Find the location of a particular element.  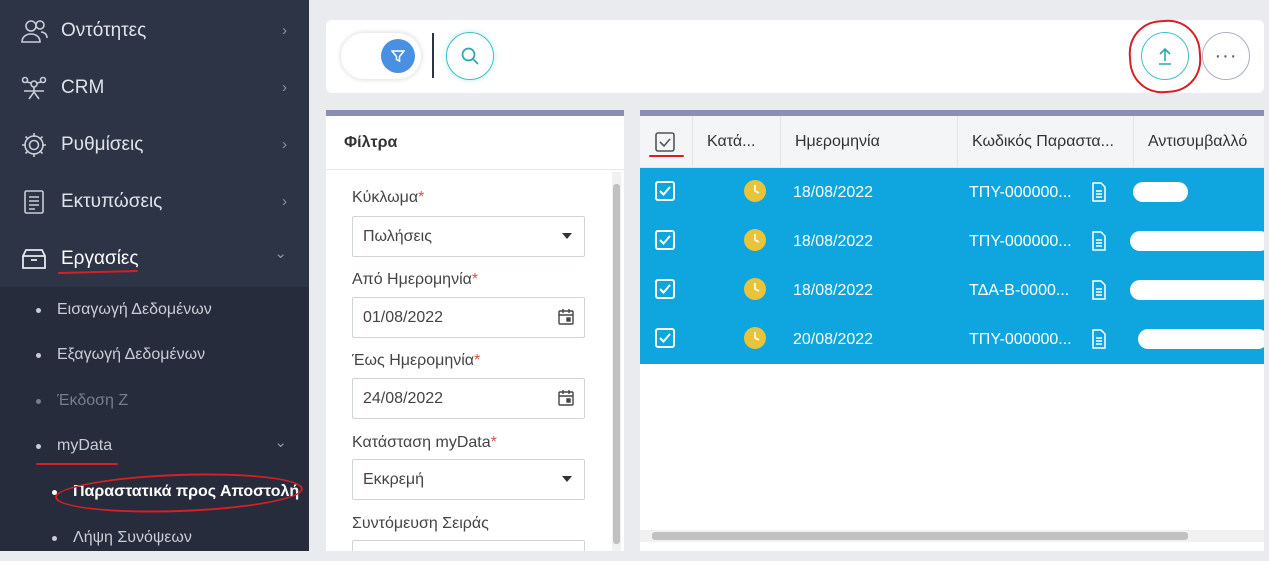

field-label-from-date: Από Ημερομηνία* is located at coordinates (415, 280).